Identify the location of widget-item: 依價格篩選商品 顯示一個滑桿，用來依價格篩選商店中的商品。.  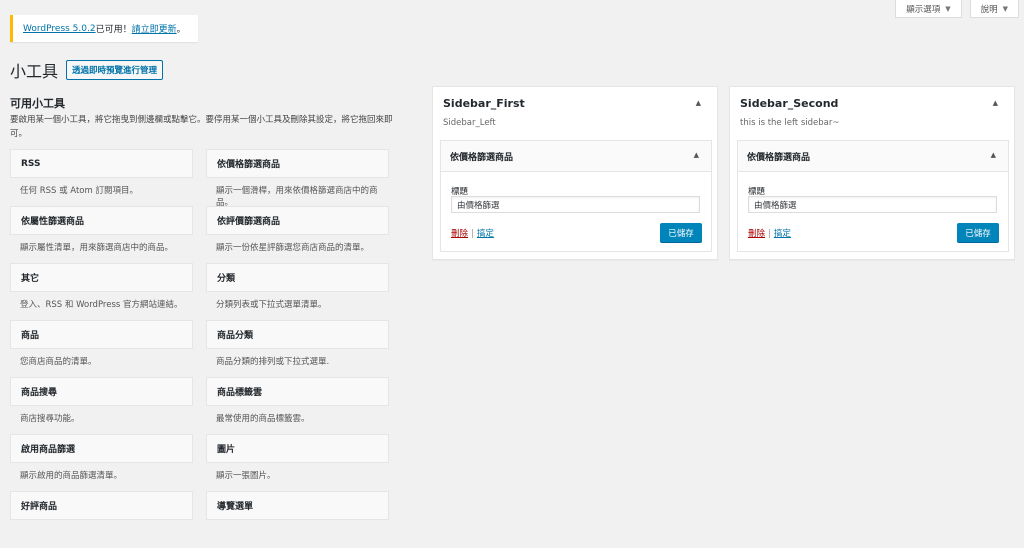
(297, 178).